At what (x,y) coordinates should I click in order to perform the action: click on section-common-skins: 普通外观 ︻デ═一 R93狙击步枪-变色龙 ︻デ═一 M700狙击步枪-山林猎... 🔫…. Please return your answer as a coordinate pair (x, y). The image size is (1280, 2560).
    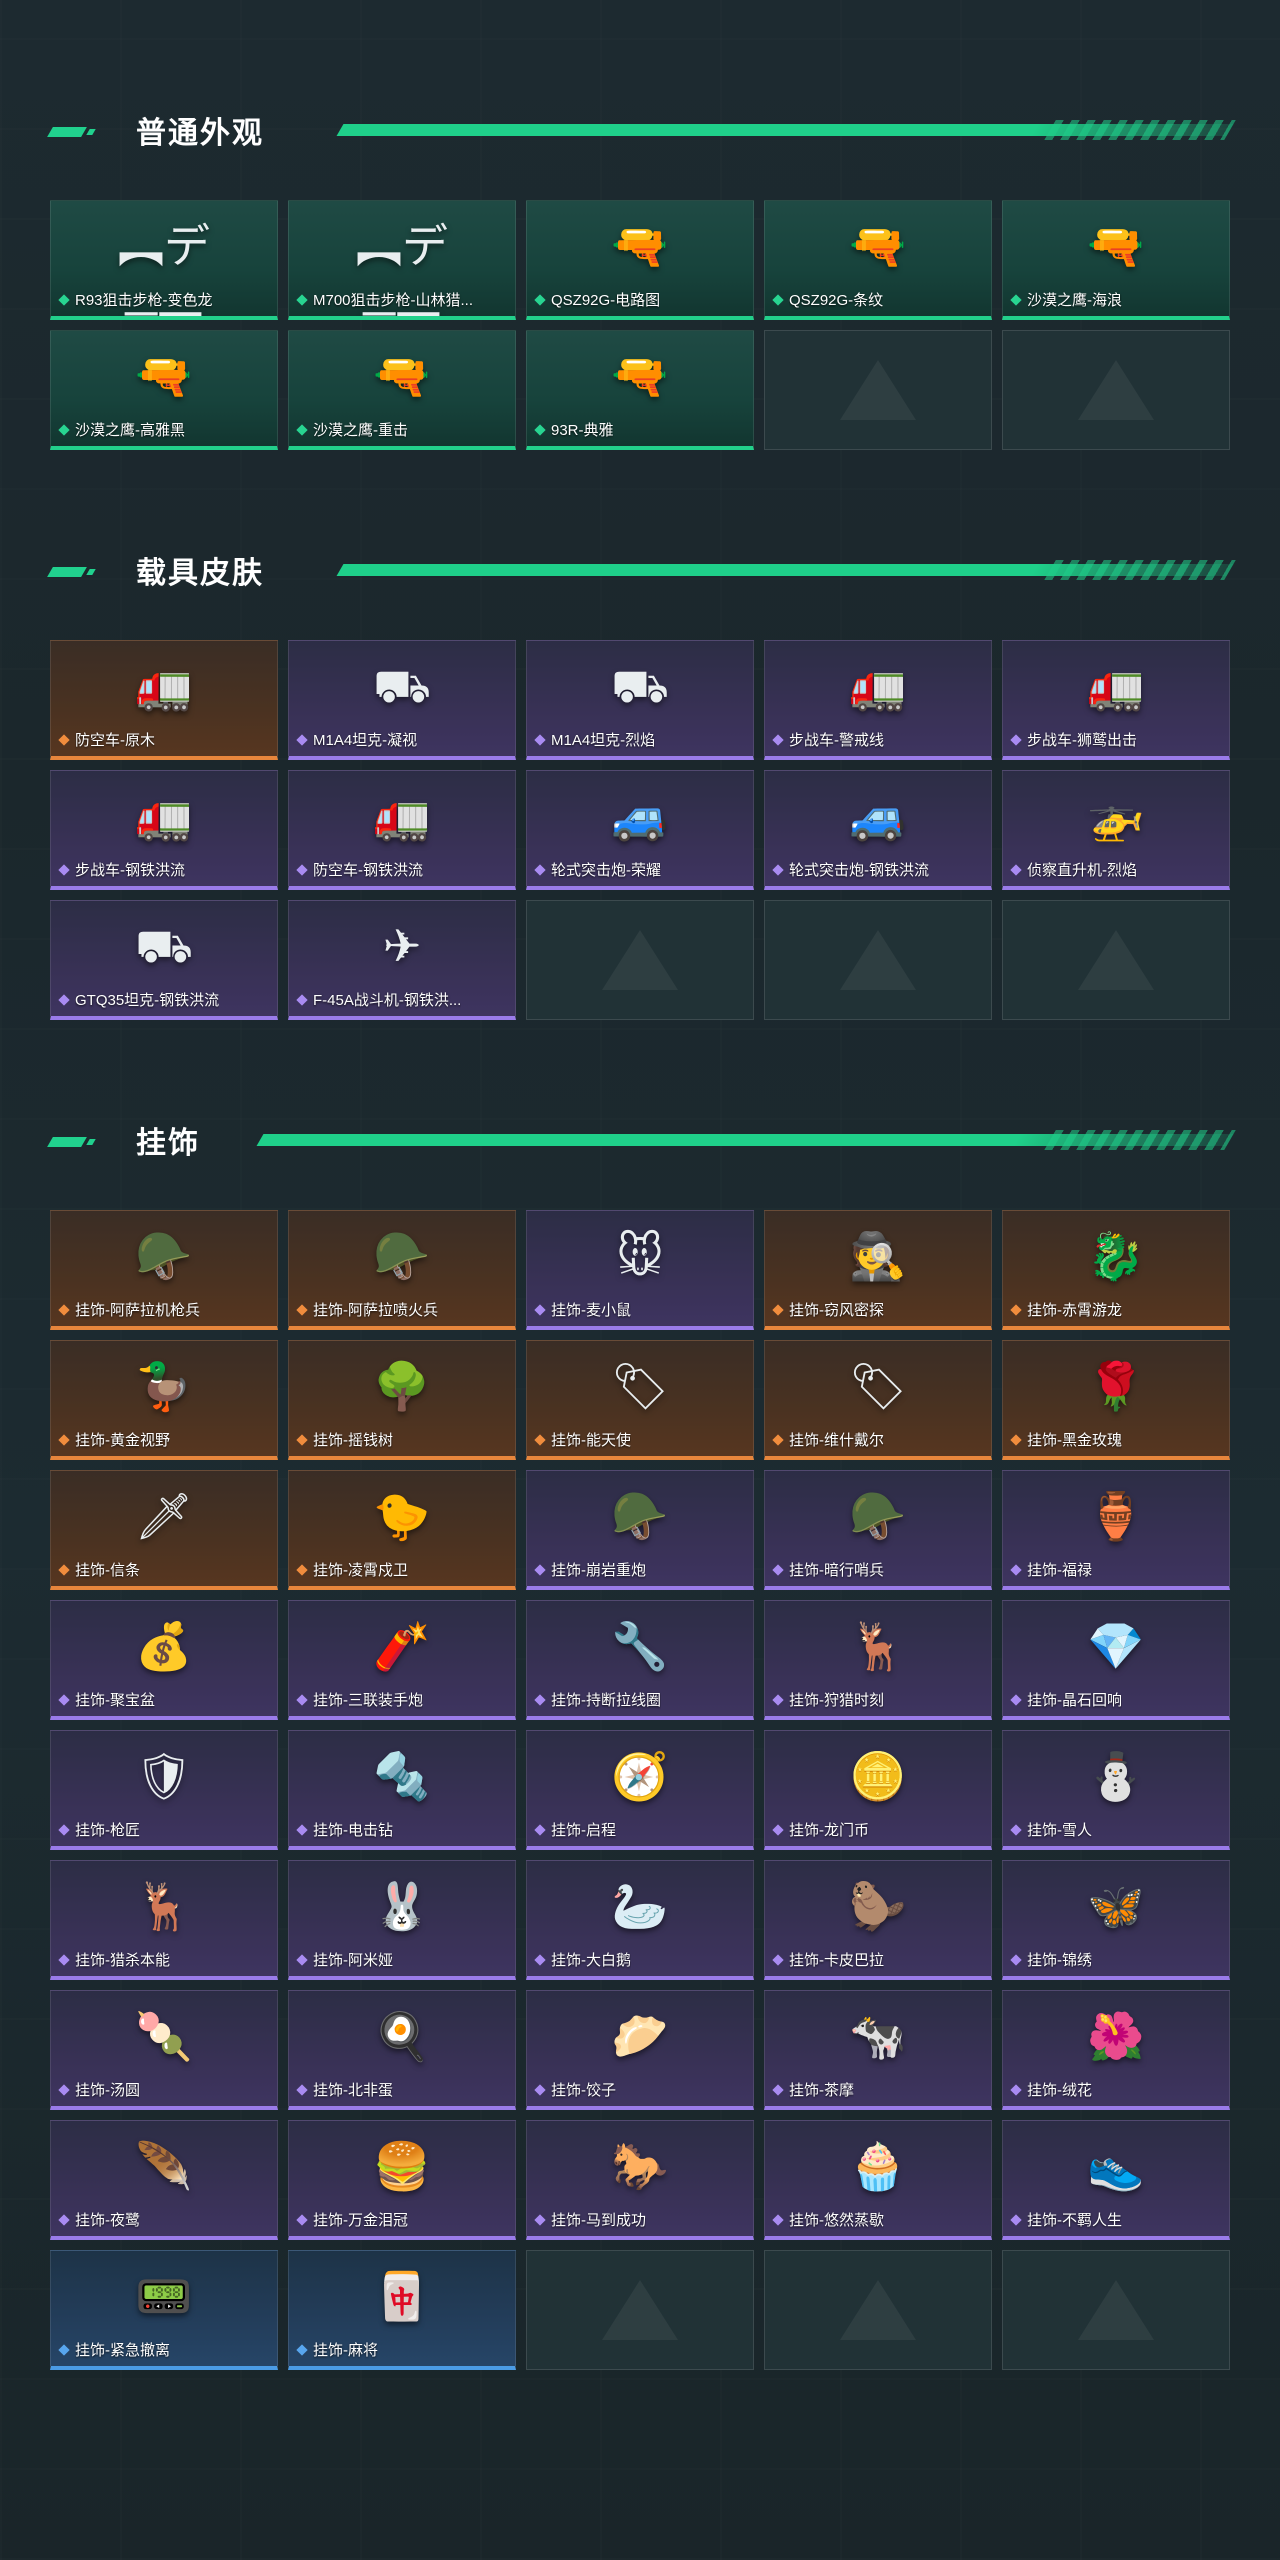
    Looking at the image, I should click on (640, 275).